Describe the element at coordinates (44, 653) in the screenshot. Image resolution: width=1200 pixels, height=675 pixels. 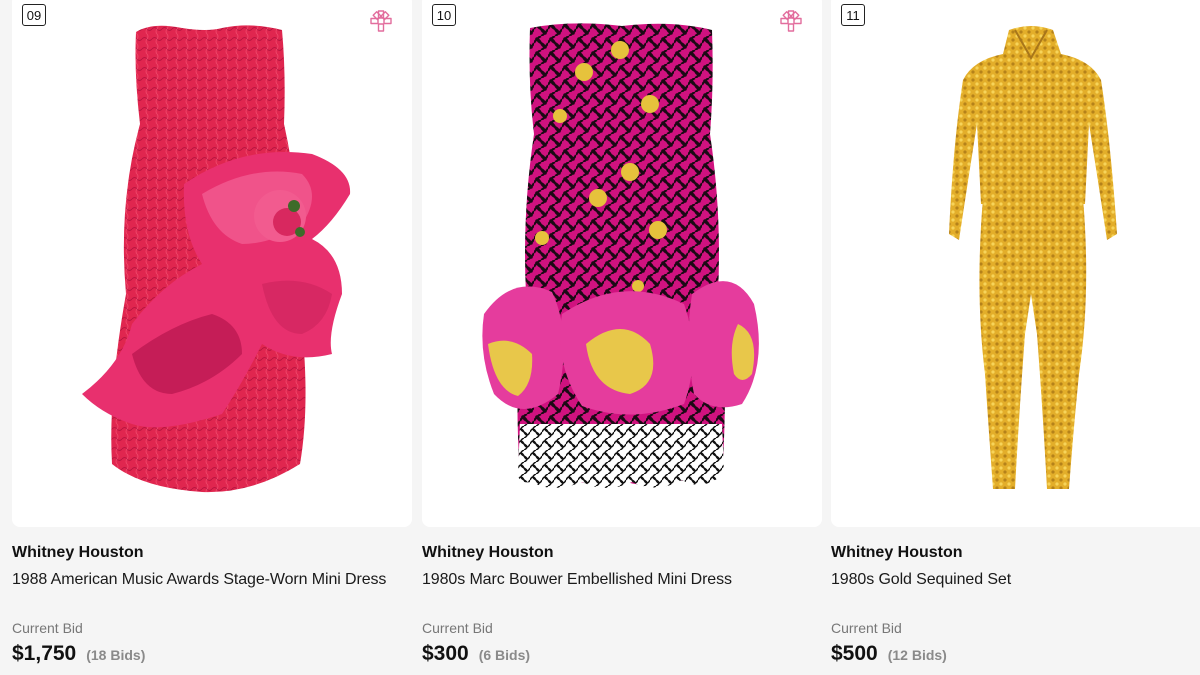
I see `bid-amount: $1,750` at that location.